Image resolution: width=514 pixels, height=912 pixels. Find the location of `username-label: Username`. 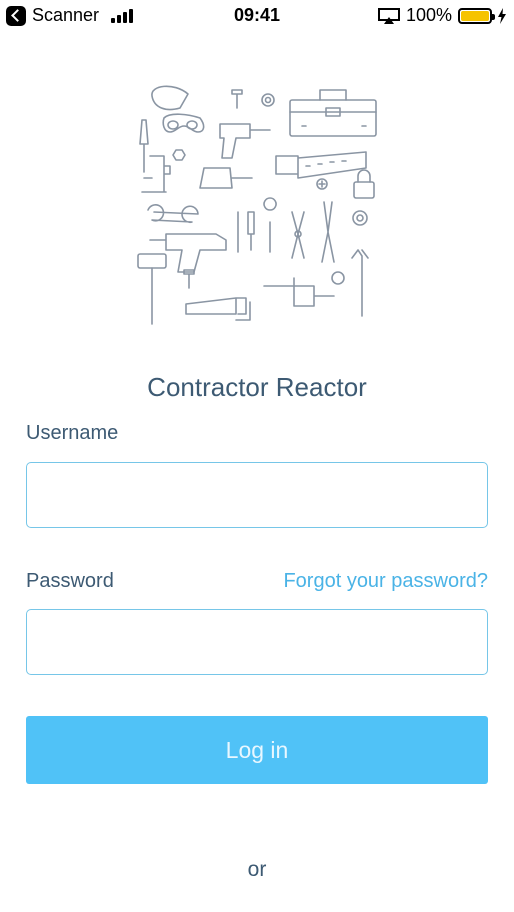

username-label: Username is located at coordinates (72, 433).